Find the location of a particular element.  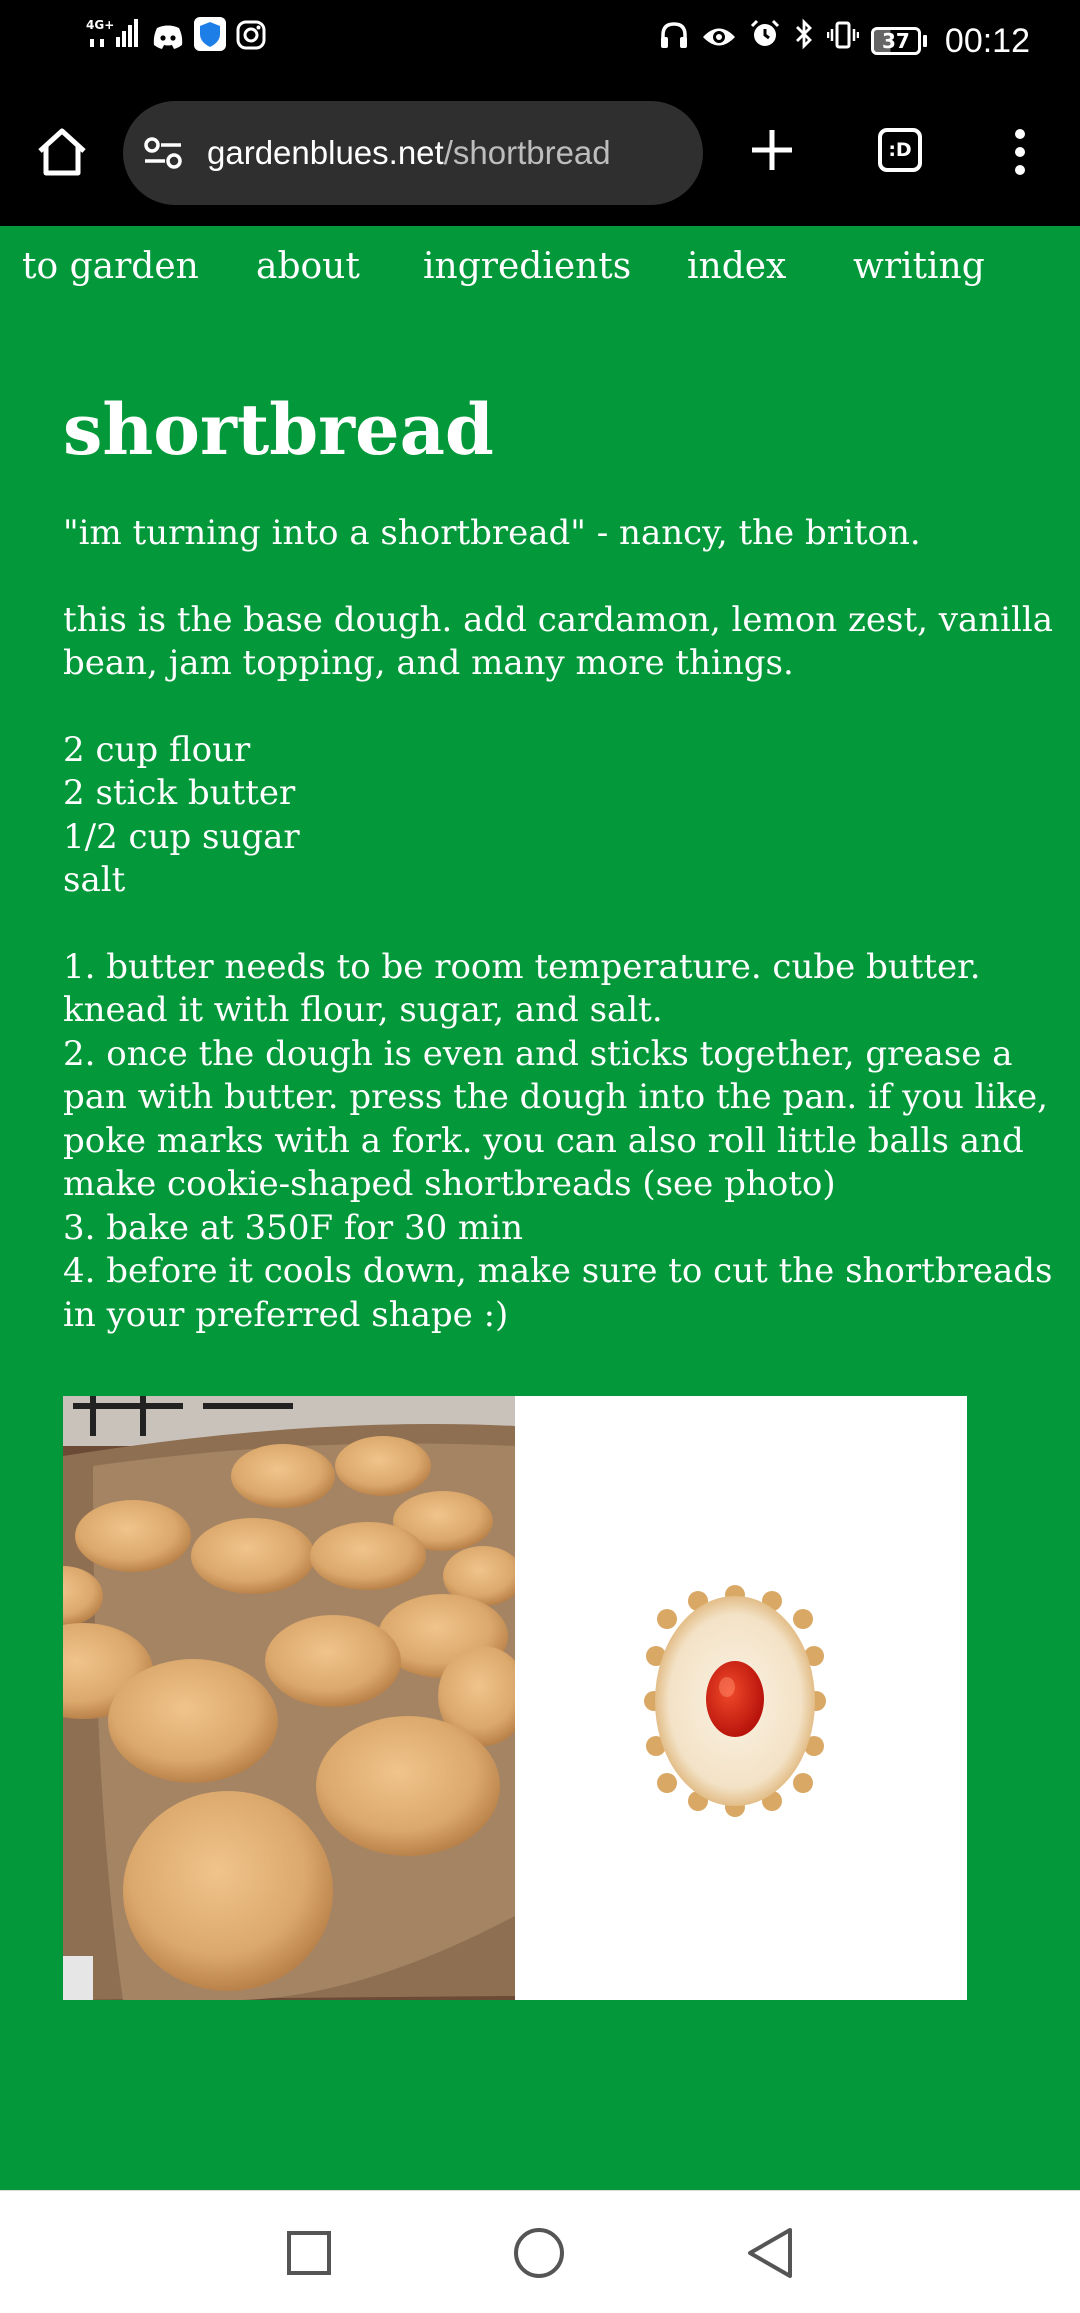

recents-button is located at coordinates (309, 2253).